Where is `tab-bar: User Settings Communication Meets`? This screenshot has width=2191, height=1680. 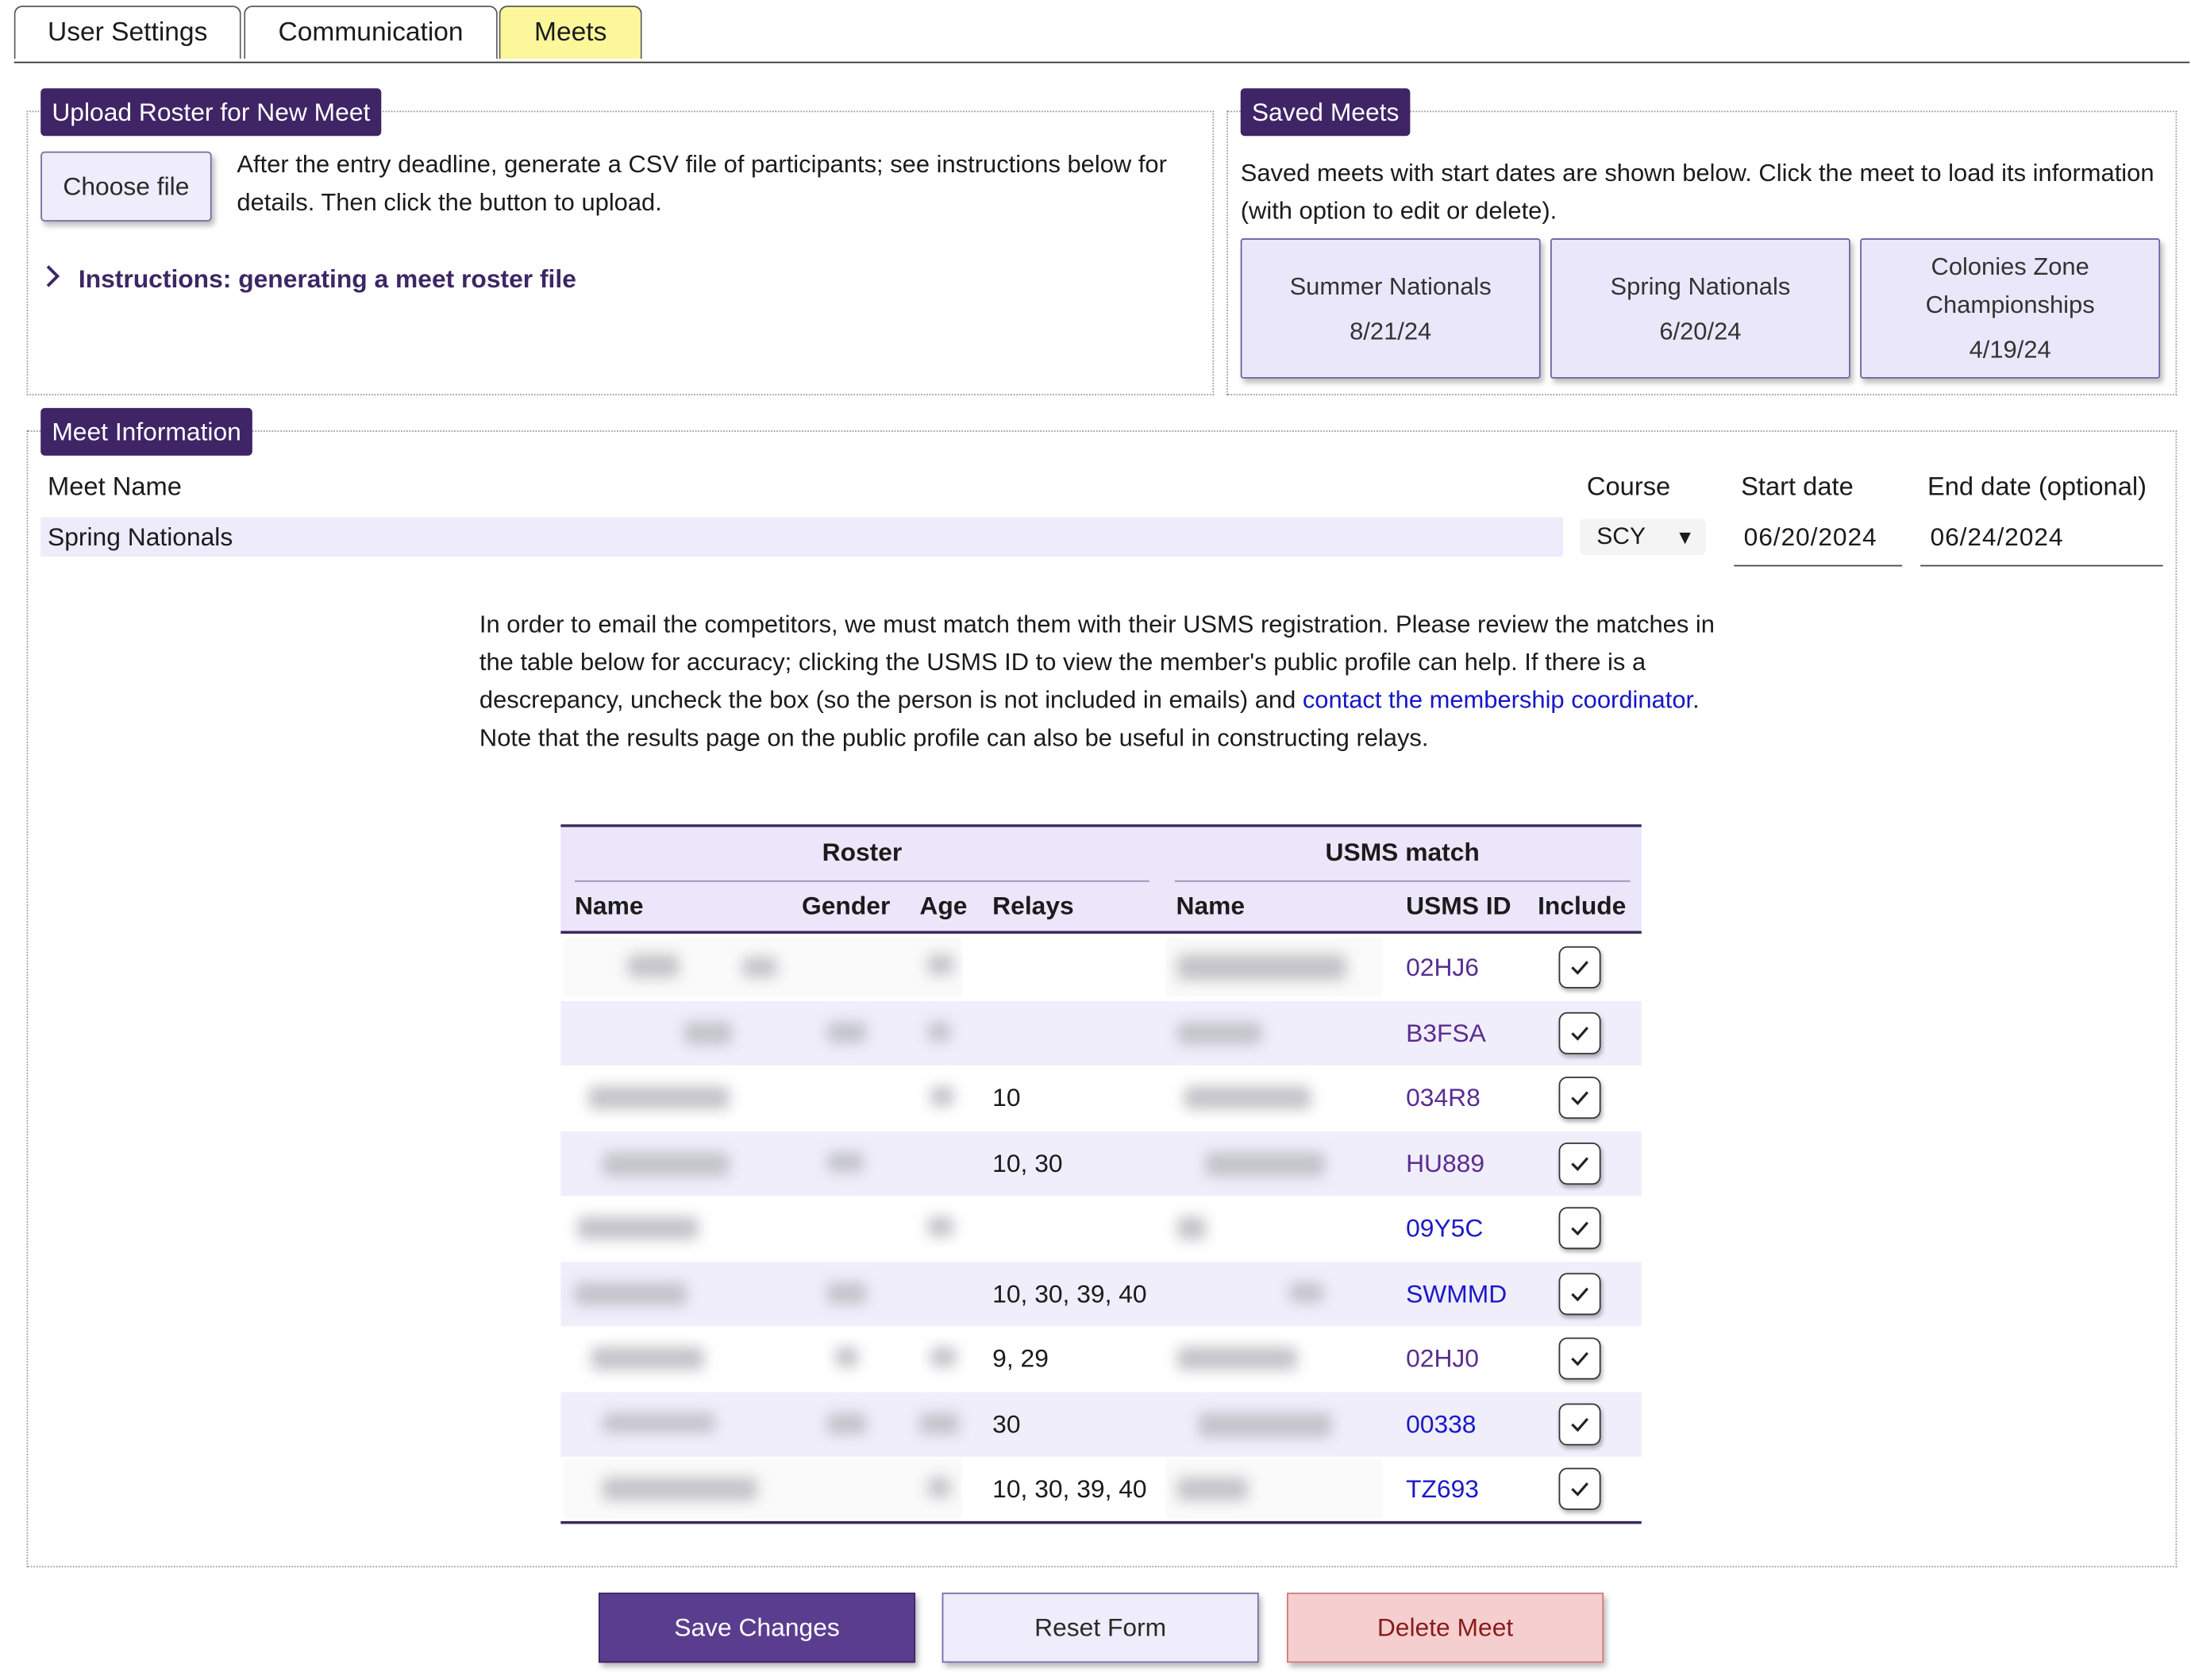 tab-bar: User Settings Communication Meets is located at coordinates (1101, 35).